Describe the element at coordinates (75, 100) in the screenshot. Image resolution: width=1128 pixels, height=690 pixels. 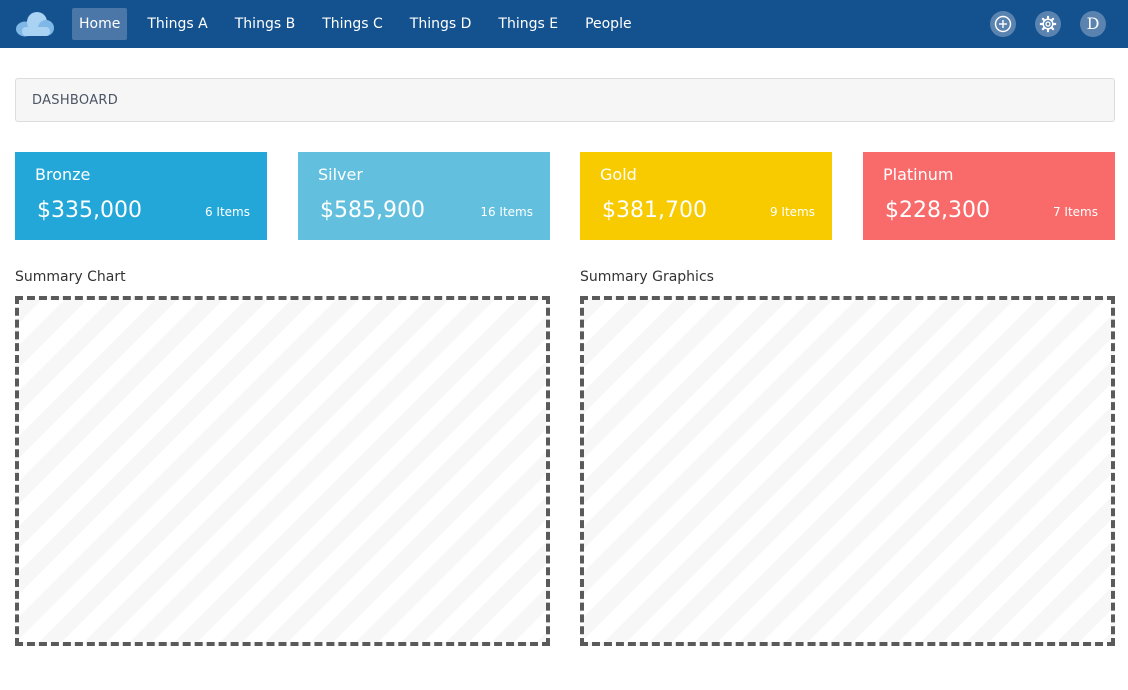
I see `breadcrumb-label: DASHBOARD` at that location.